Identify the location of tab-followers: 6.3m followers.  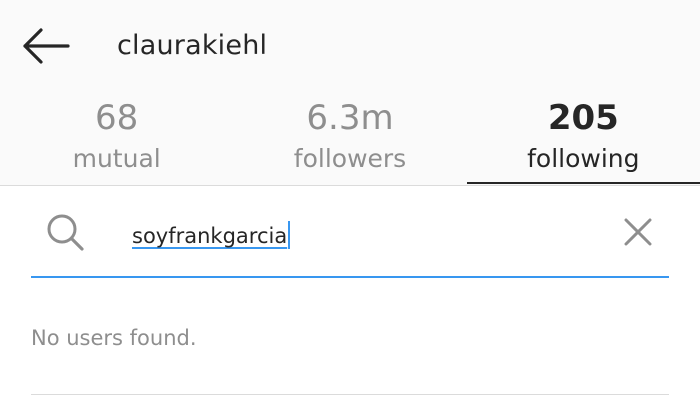
(349, 139).